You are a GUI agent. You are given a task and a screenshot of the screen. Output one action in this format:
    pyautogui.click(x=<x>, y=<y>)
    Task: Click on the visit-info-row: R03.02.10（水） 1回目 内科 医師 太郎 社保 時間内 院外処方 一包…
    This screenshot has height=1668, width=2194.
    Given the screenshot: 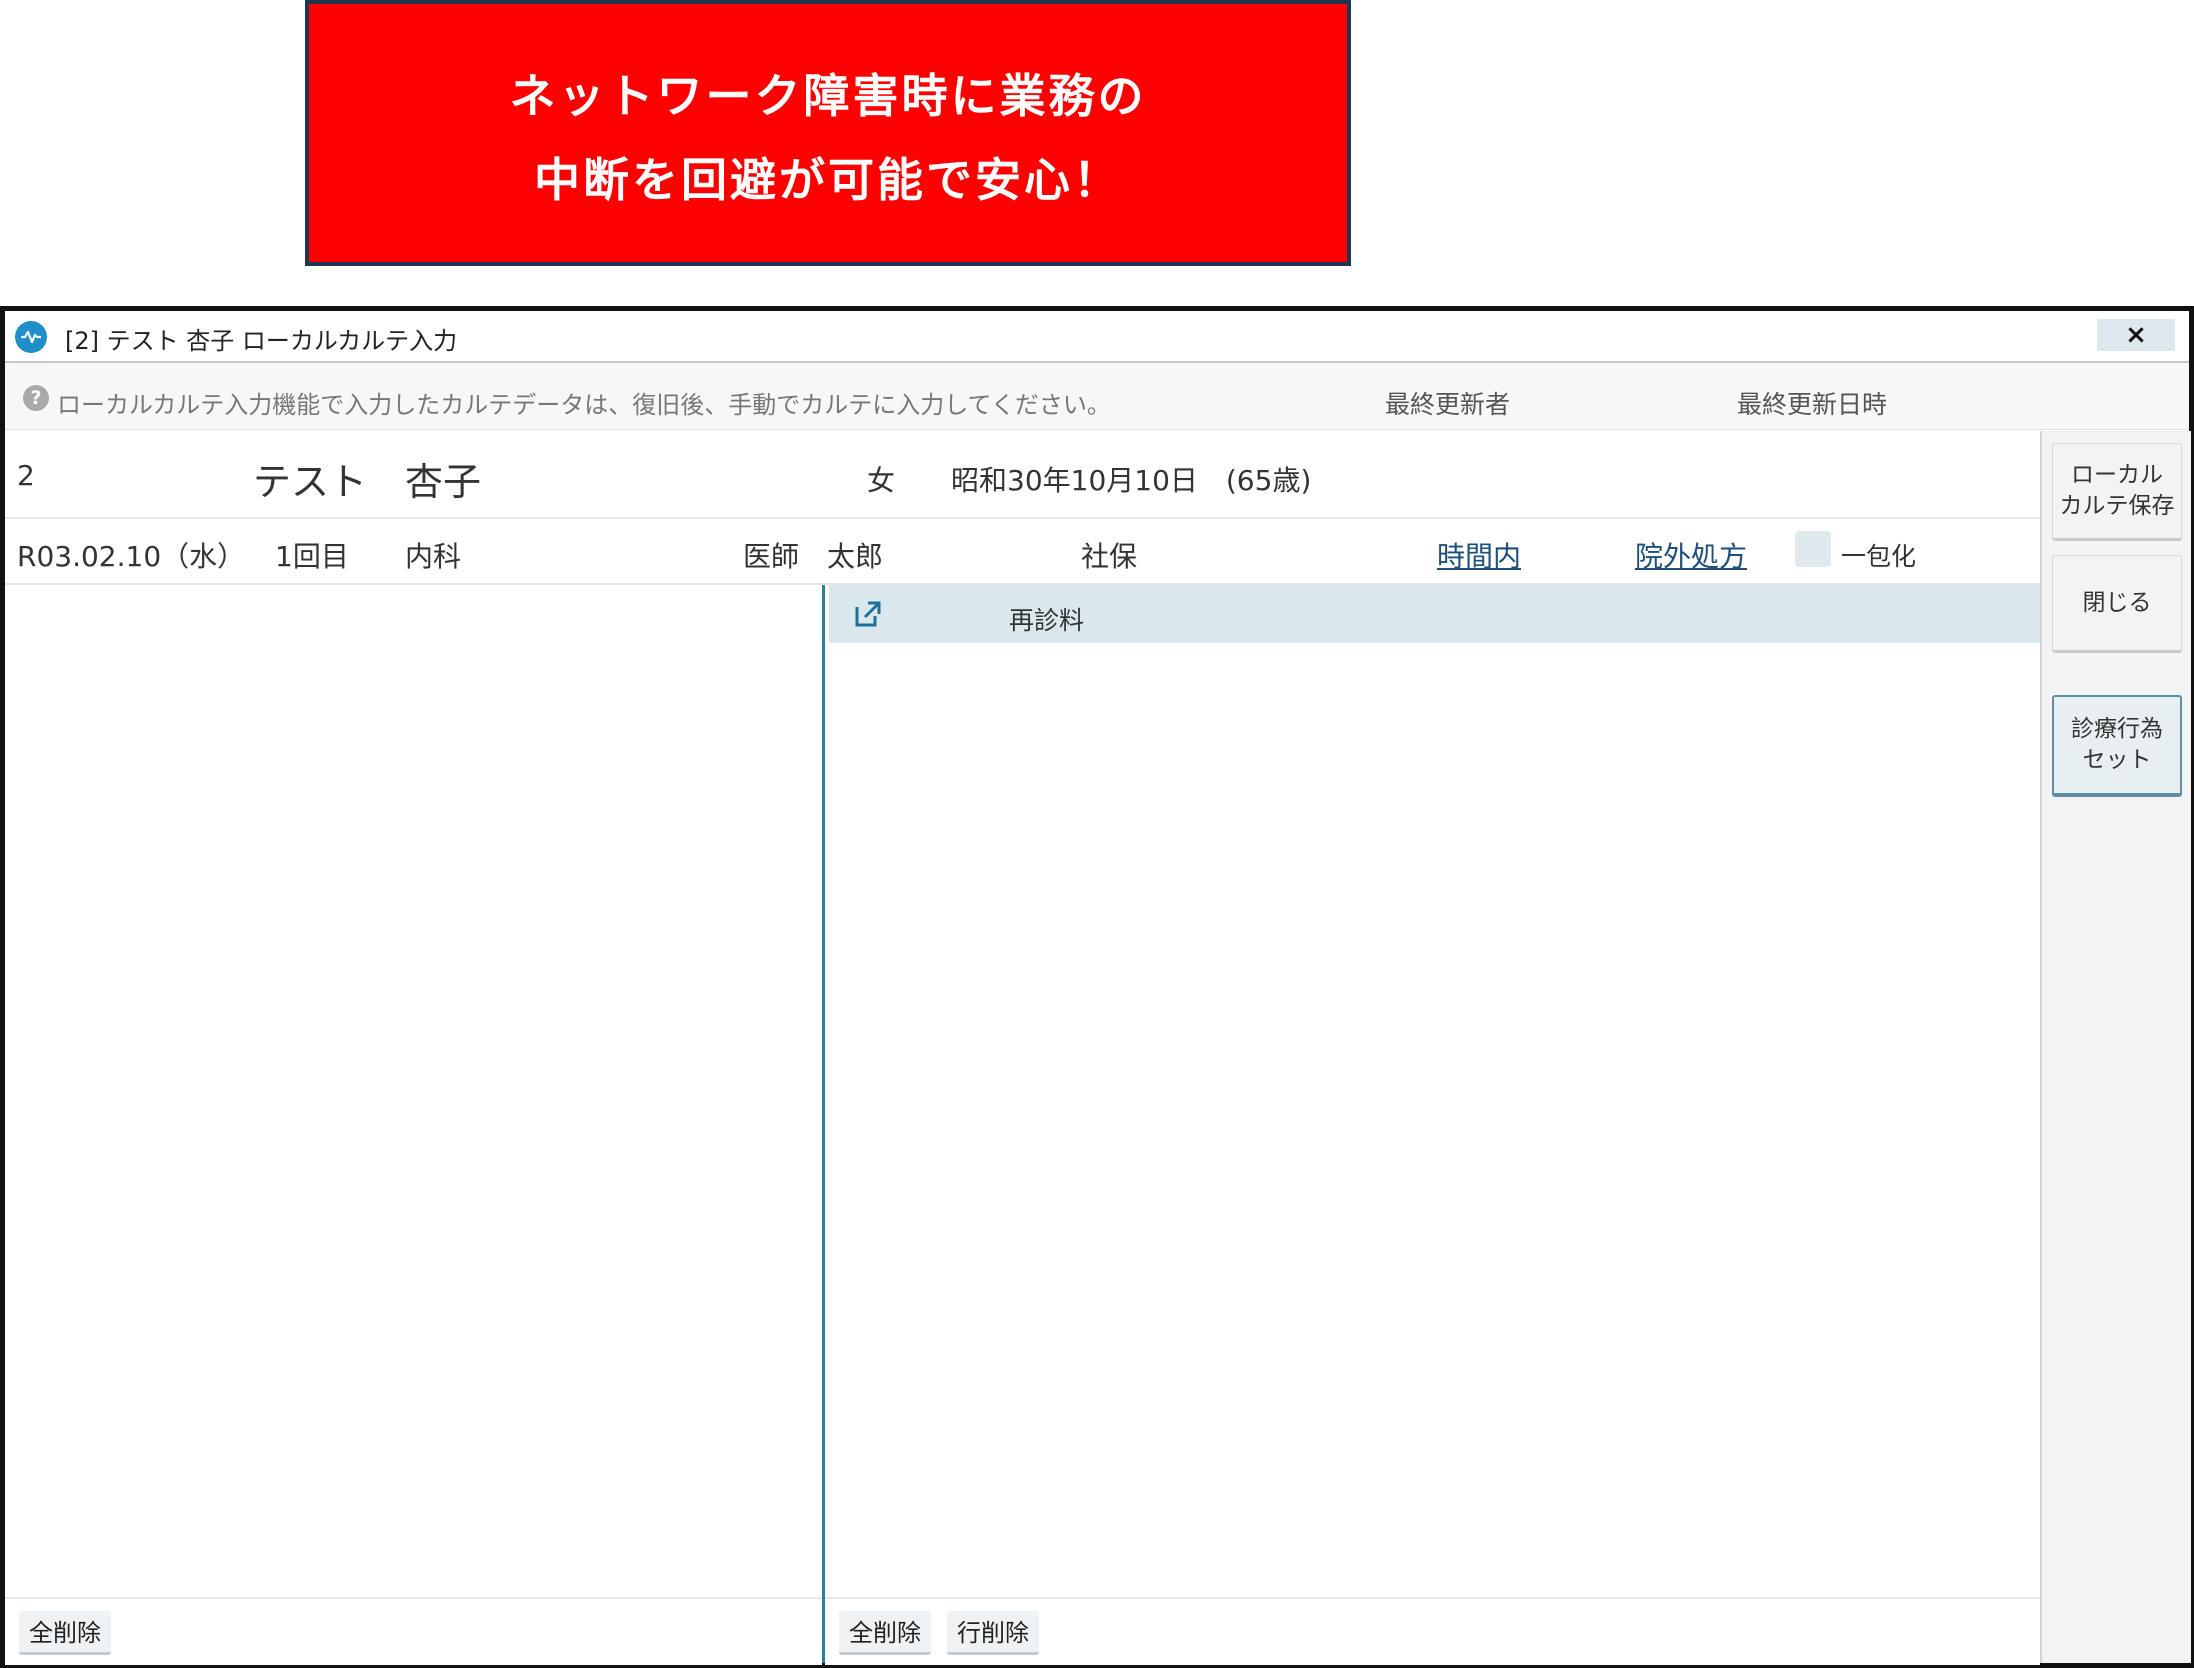 What is the action you would take?
    pyautogui.click(x=1022, y=552)
    